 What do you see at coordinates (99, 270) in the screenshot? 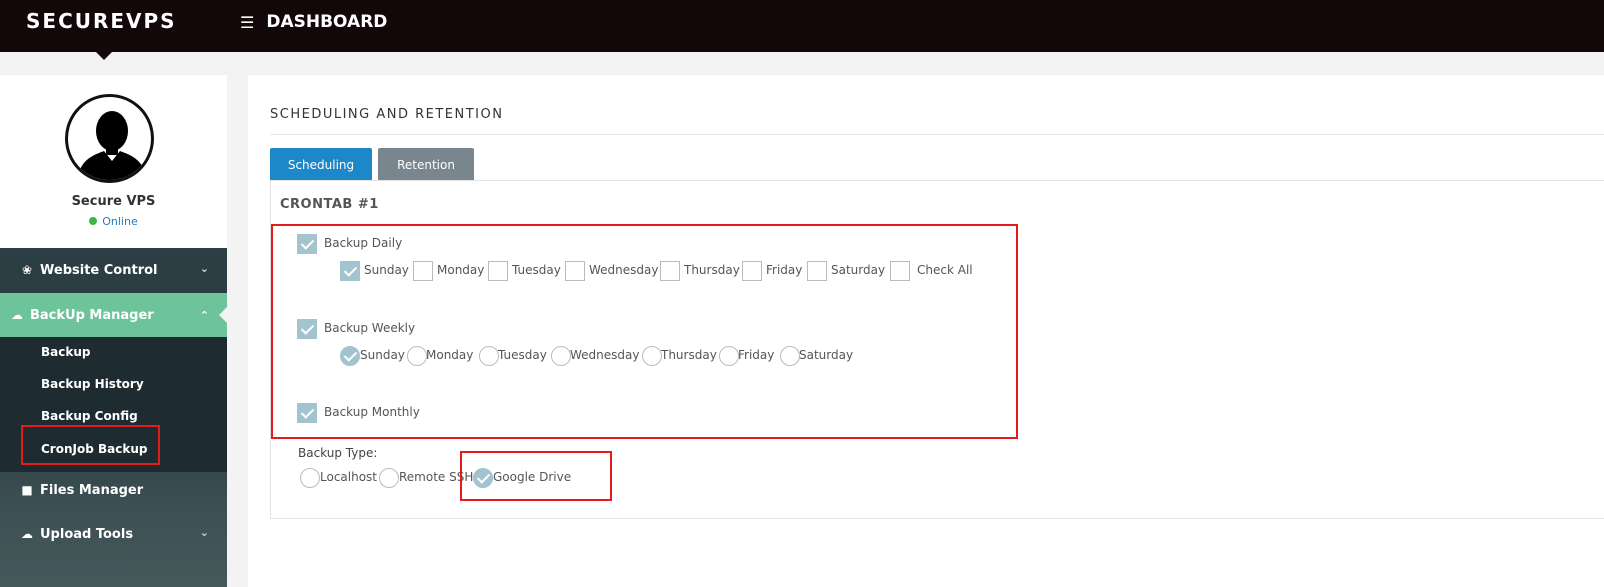
I see `sidebar-item-label: Website Control` at bounding box center [99, 270].